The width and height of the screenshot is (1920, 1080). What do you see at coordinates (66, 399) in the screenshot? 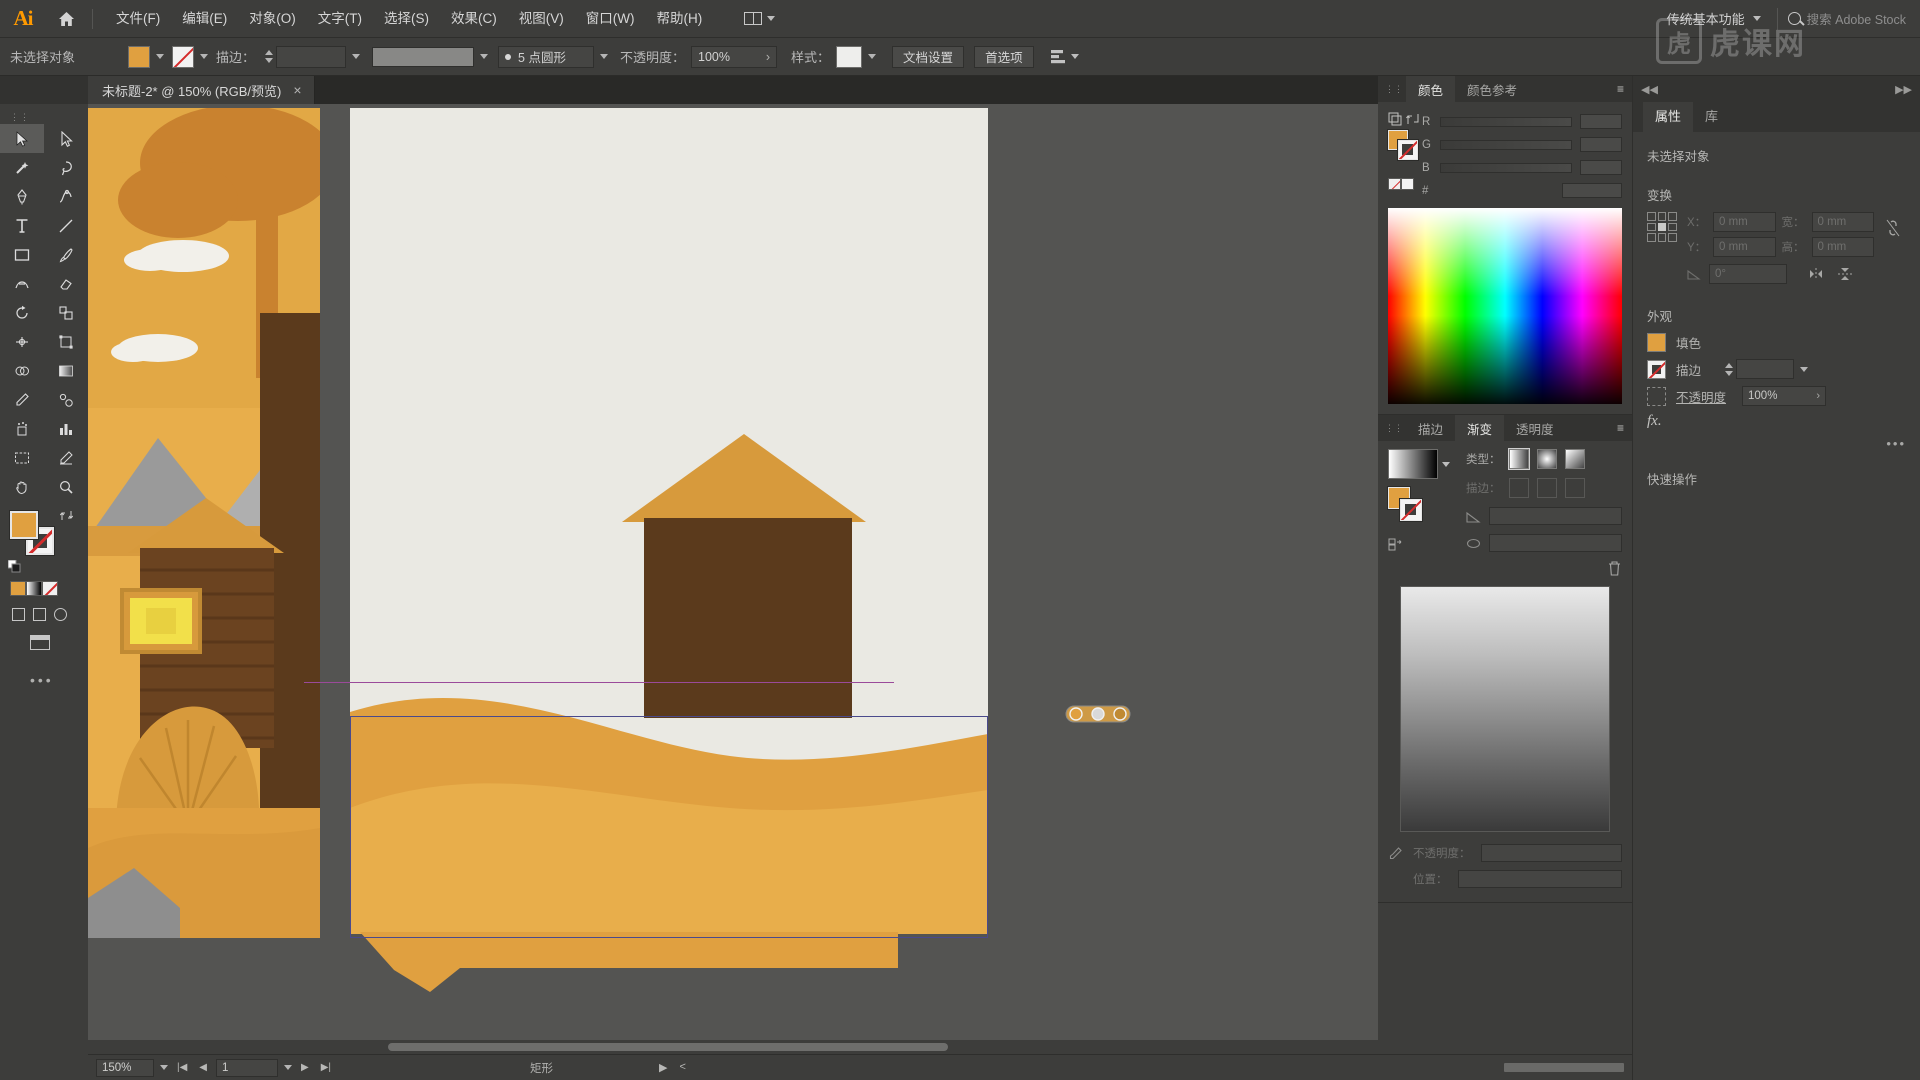
I see `blend-tool` at bounding box center [66, 399].